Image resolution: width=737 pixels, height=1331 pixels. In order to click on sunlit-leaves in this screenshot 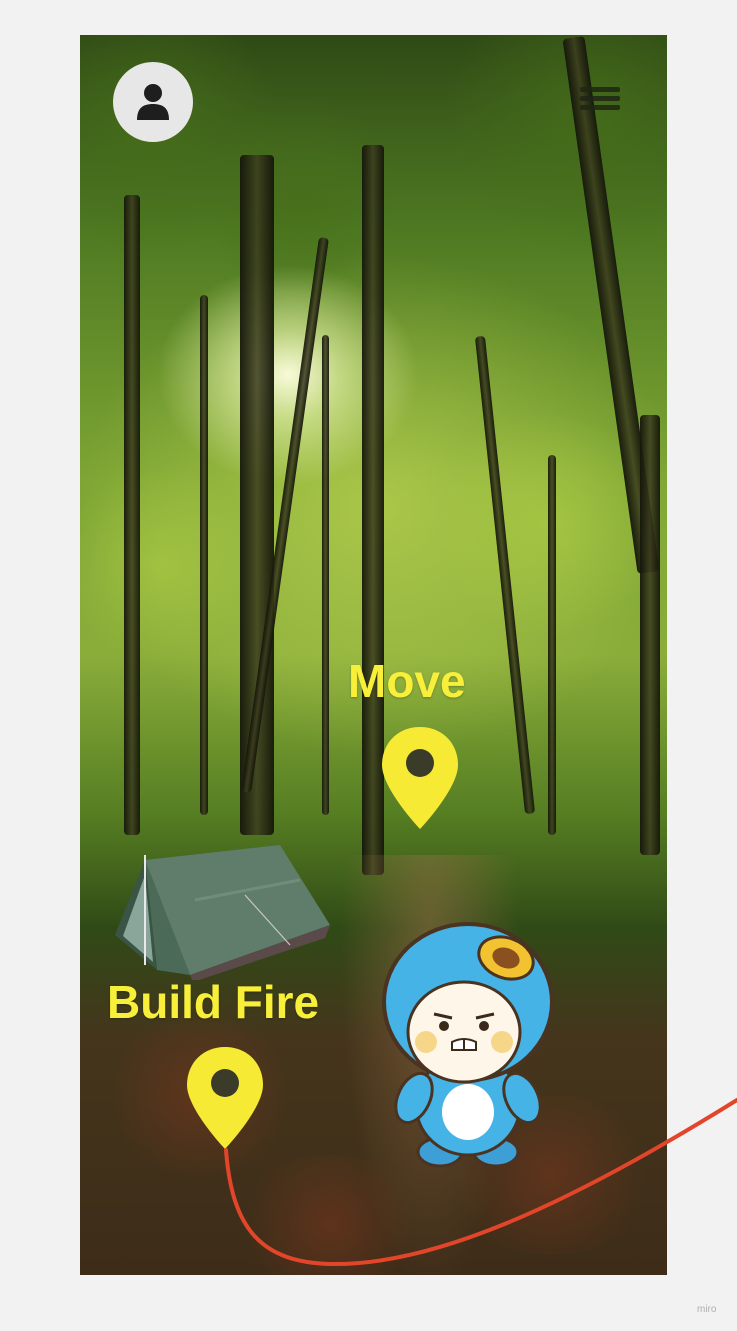, I will do `click(170, 565)`.